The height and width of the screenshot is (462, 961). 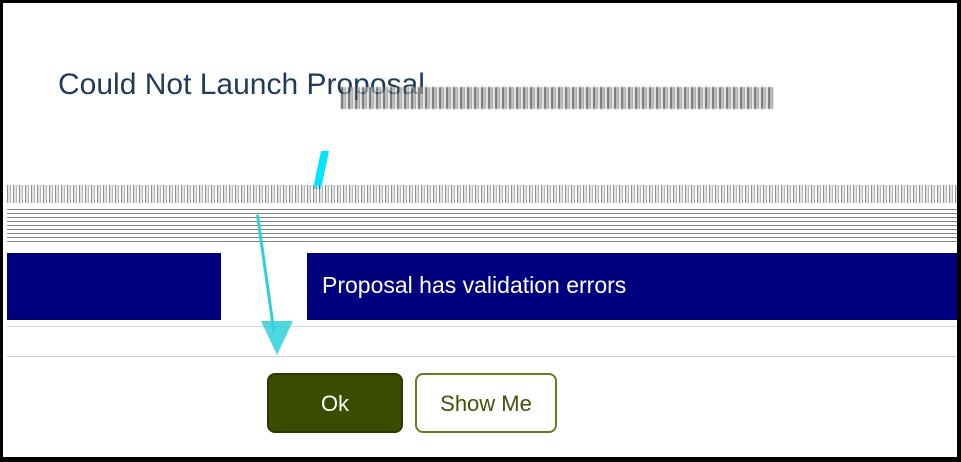 I want to click on annotation-arrowhead-icon, so click(x=277, y=338).